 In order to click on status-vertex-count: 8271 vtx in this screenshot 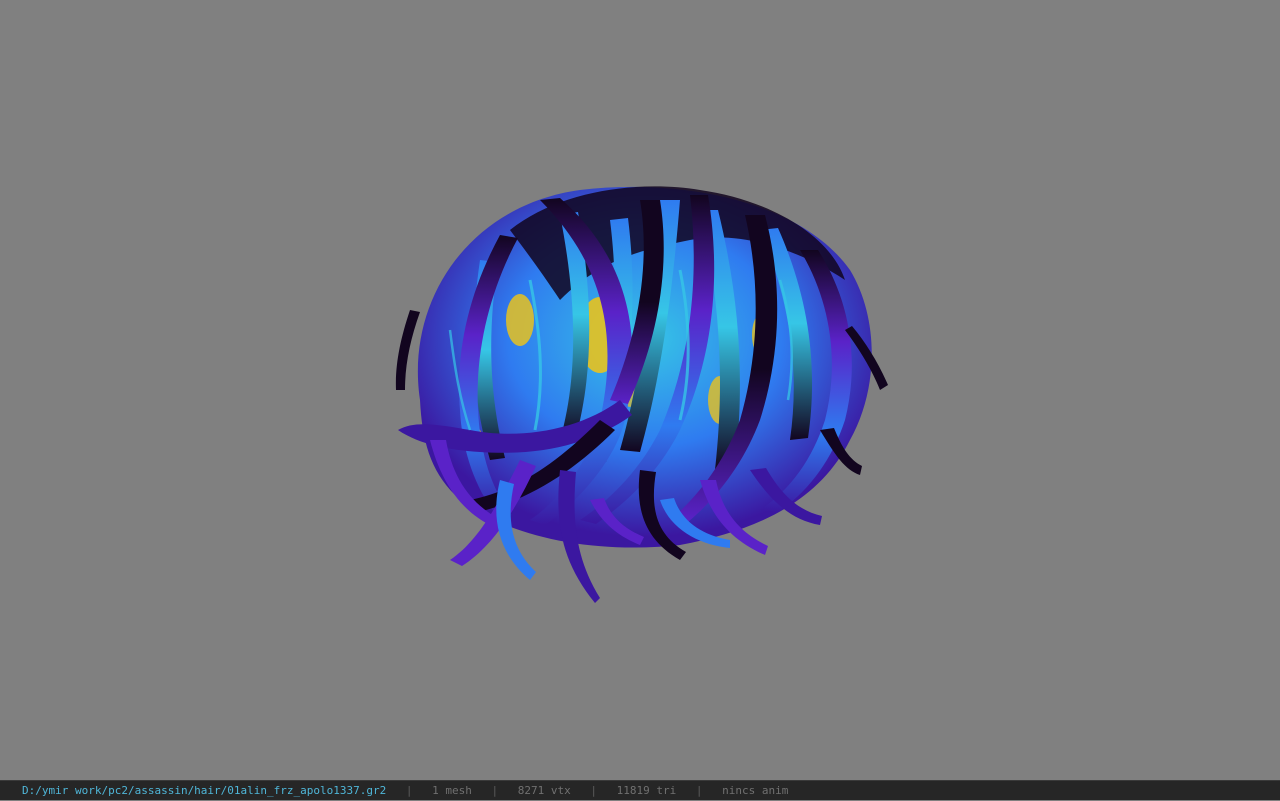, I will do `click(544, 790)`.